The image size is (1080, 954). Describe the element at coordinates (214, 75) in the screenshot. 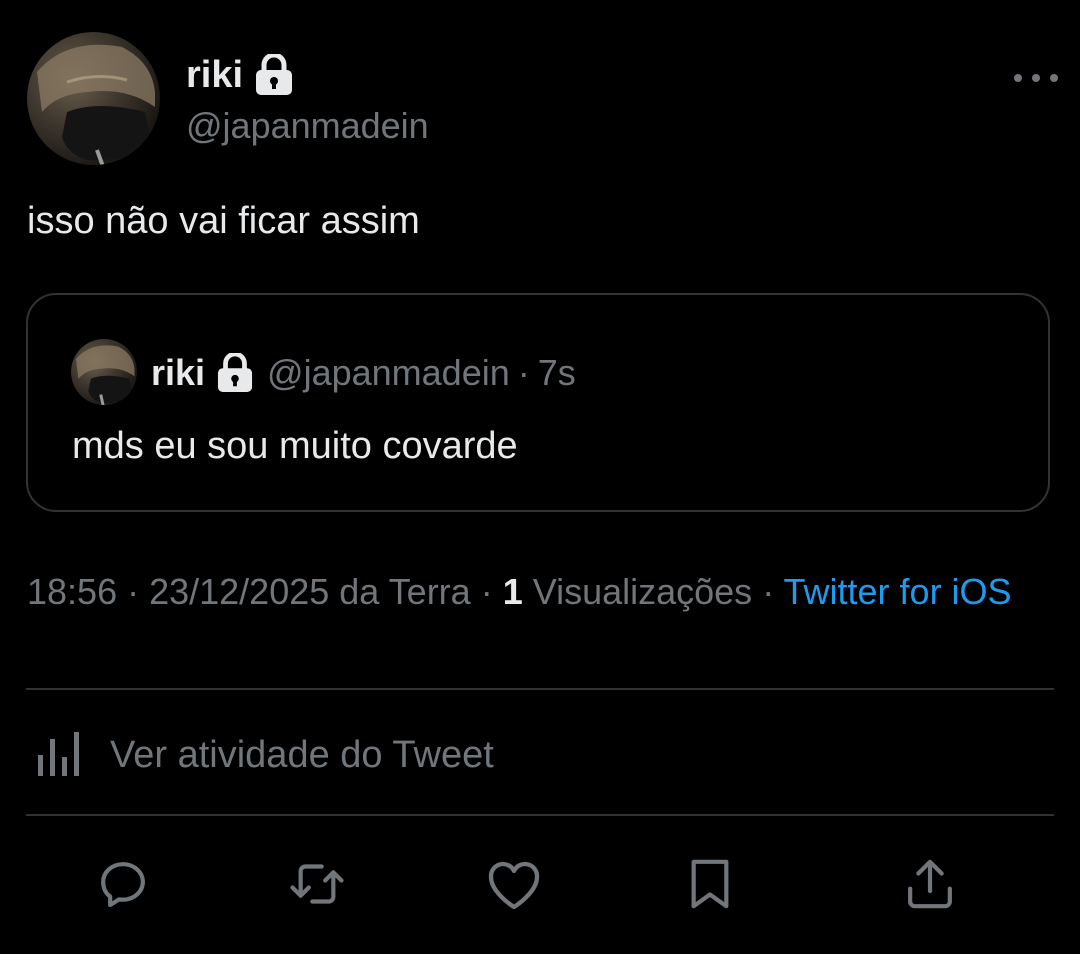

I see `author-display-name: riki` at that location.